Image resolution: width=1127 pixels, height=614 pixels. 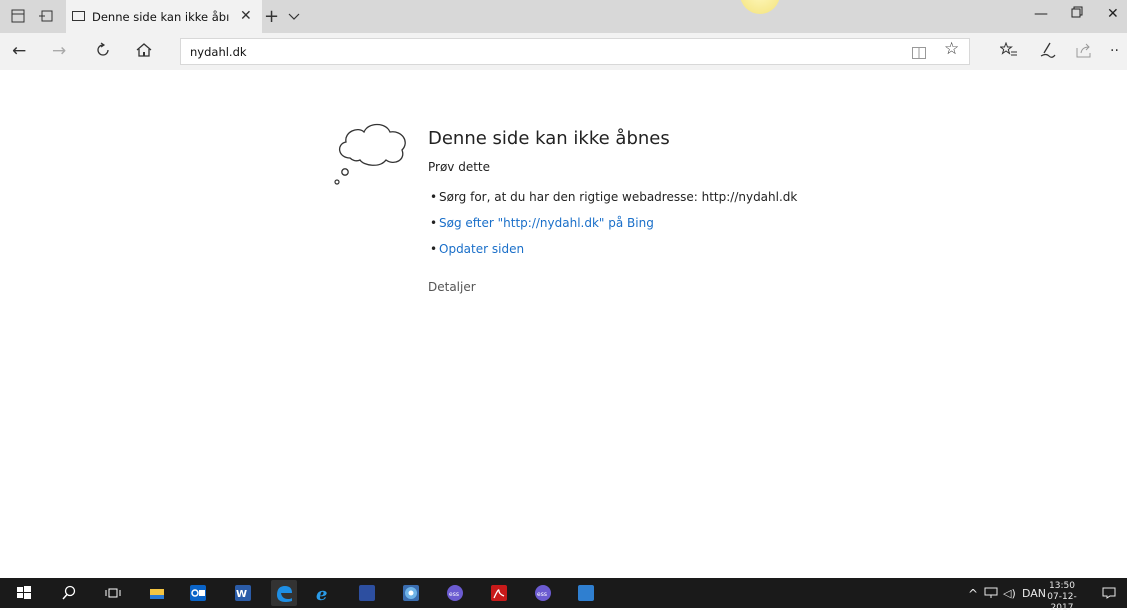 I want to click on clock-time: 13:50, so click(x=1062, y=586).